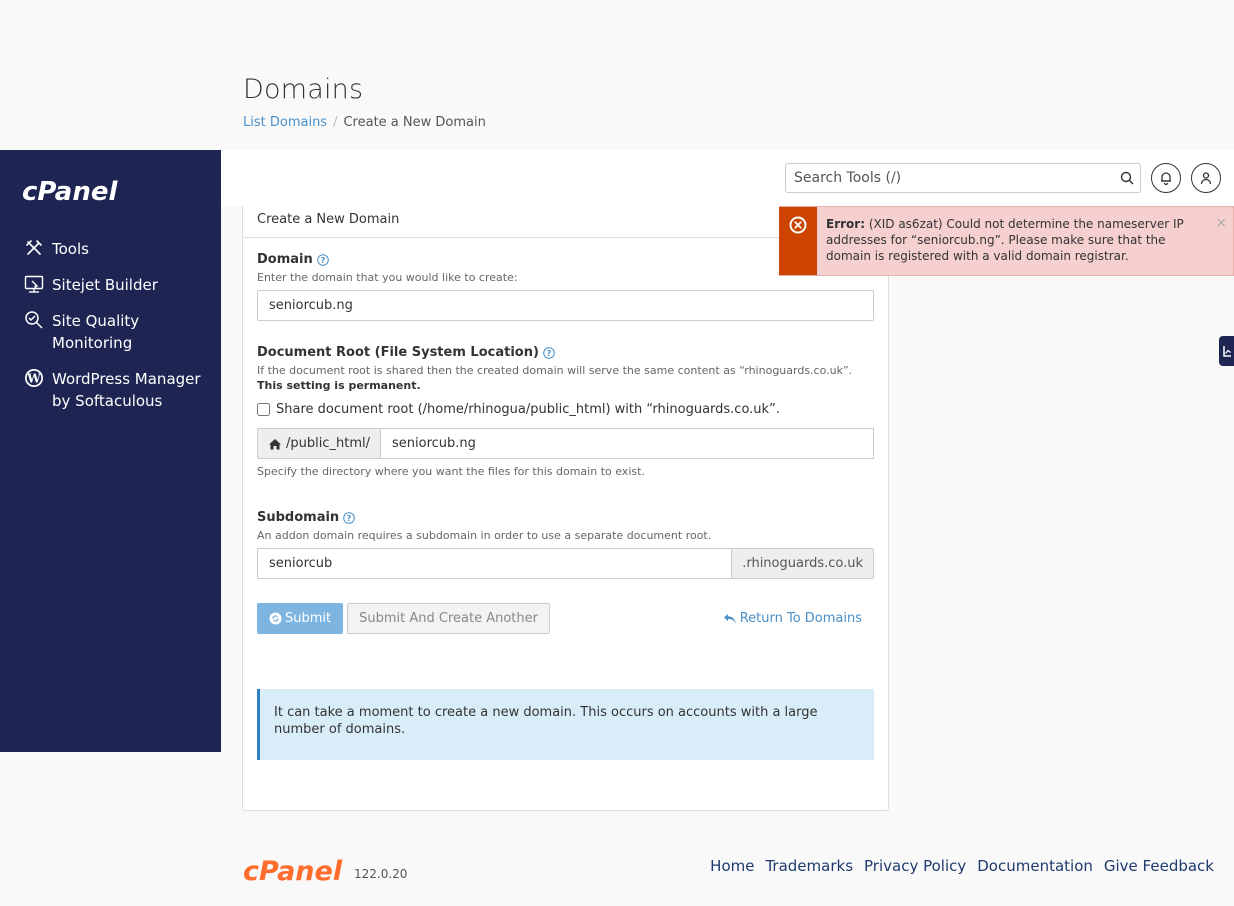 This screenshot has height=906, width=1234. I want to click on sidebar-item-site-quality-monitoring: Site Quality Monitoring, so click(117, 332).